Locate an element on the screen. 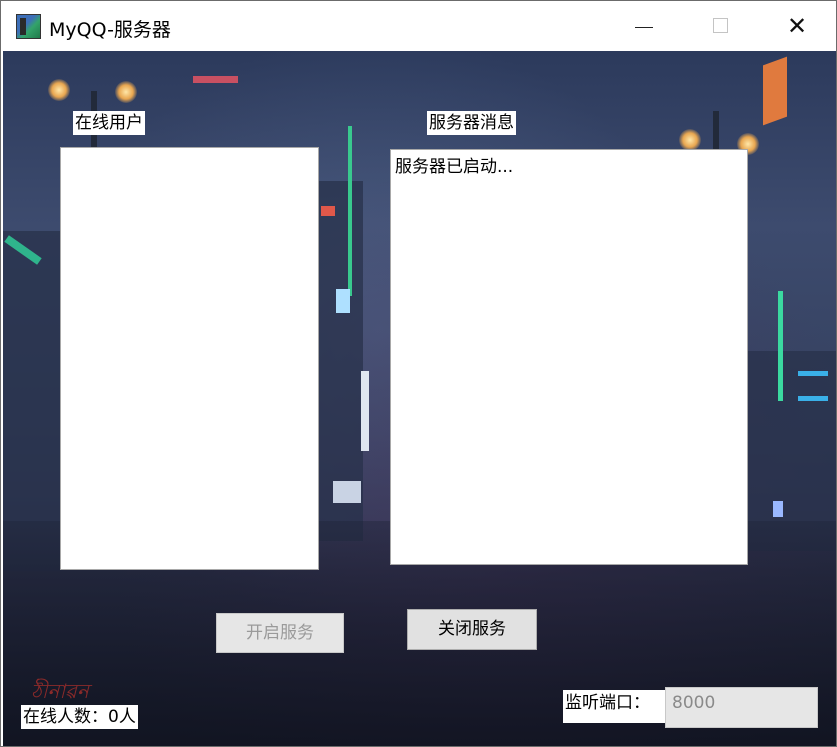 The image size is (837, 747). window-title: MyQQ-服务器 is located at coordinates (110, 30).